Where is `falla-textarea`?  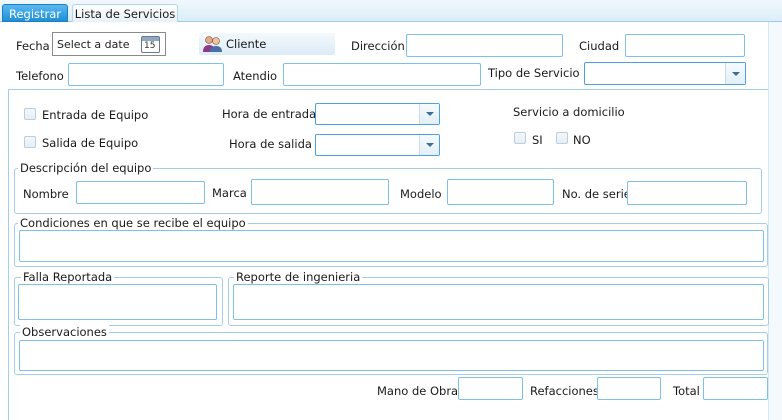 falla-textarea is located at coordinates (117, 302).